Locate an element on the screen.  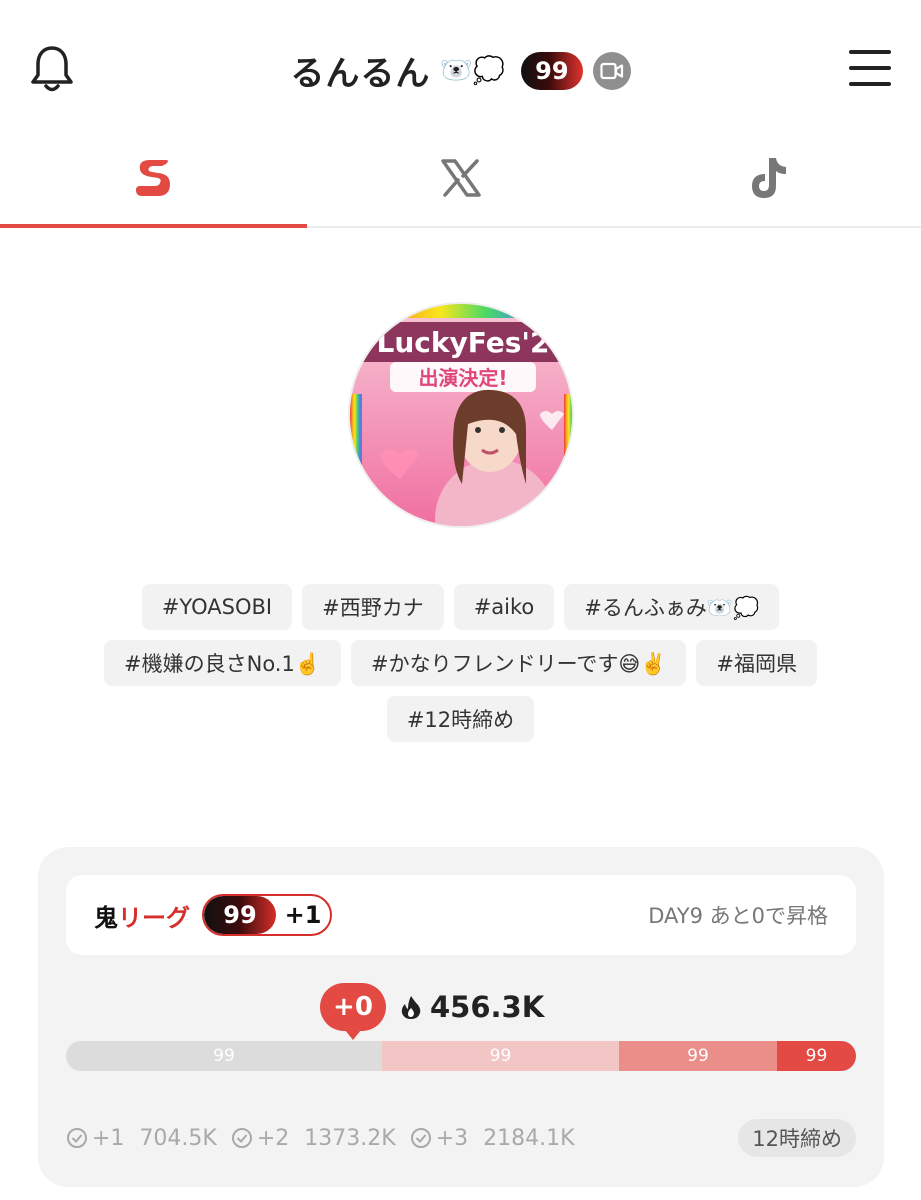
hashtag-chip: #西野カナ is located at coordinates (373, 607).